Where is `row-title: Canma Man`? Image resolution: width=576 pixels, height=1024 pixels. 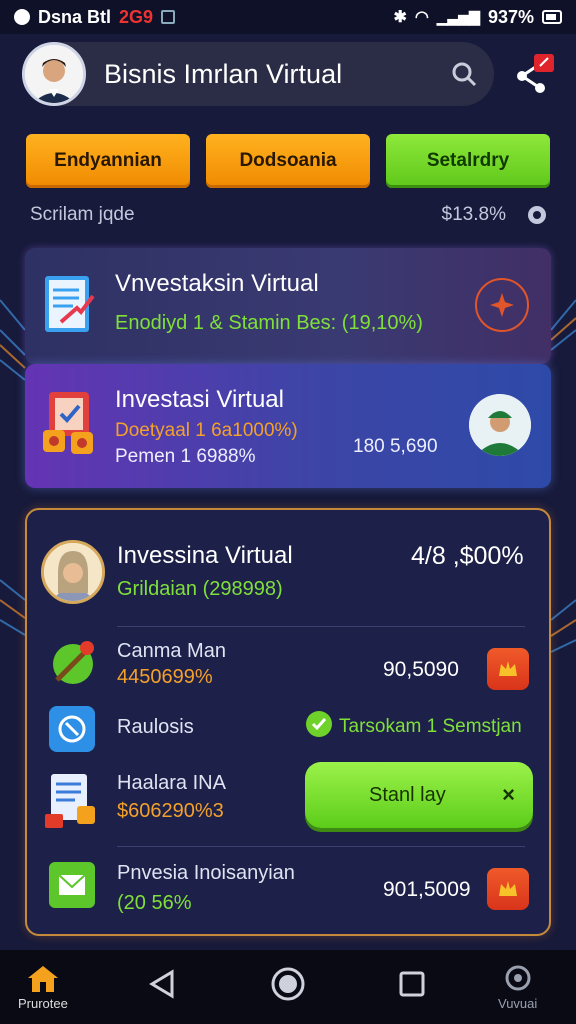 row-title: Canma Man is located at coordinates (171, 651).